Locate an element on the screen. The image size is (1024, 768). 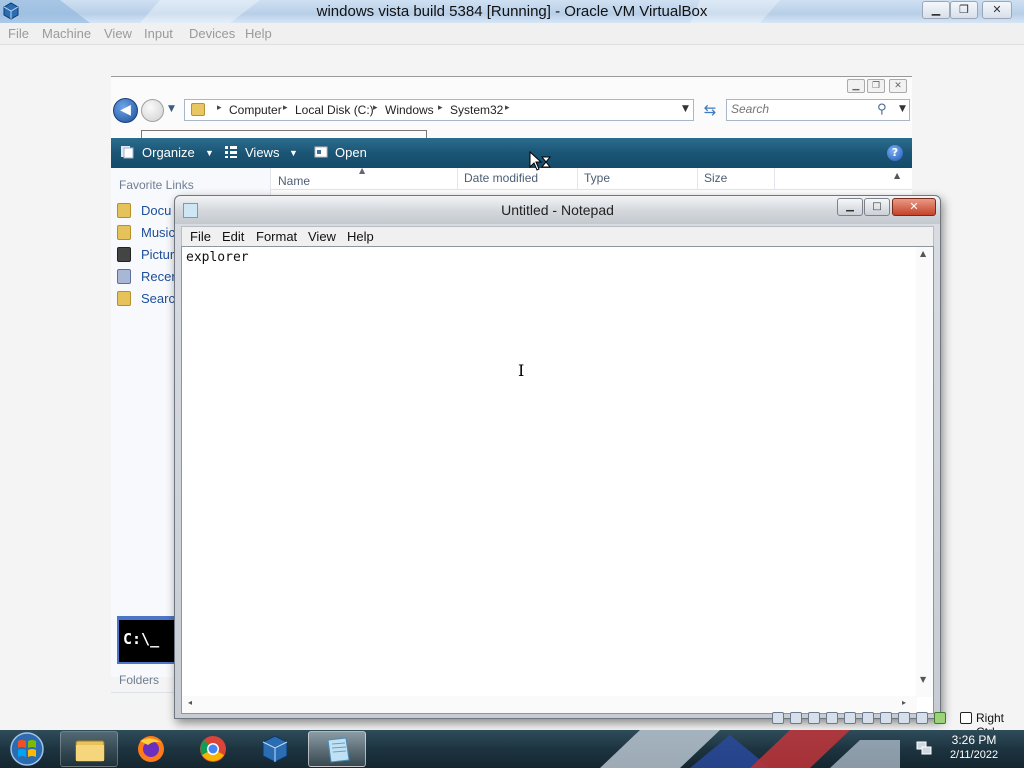
open-button: Open is located at coordinates (351, 152).